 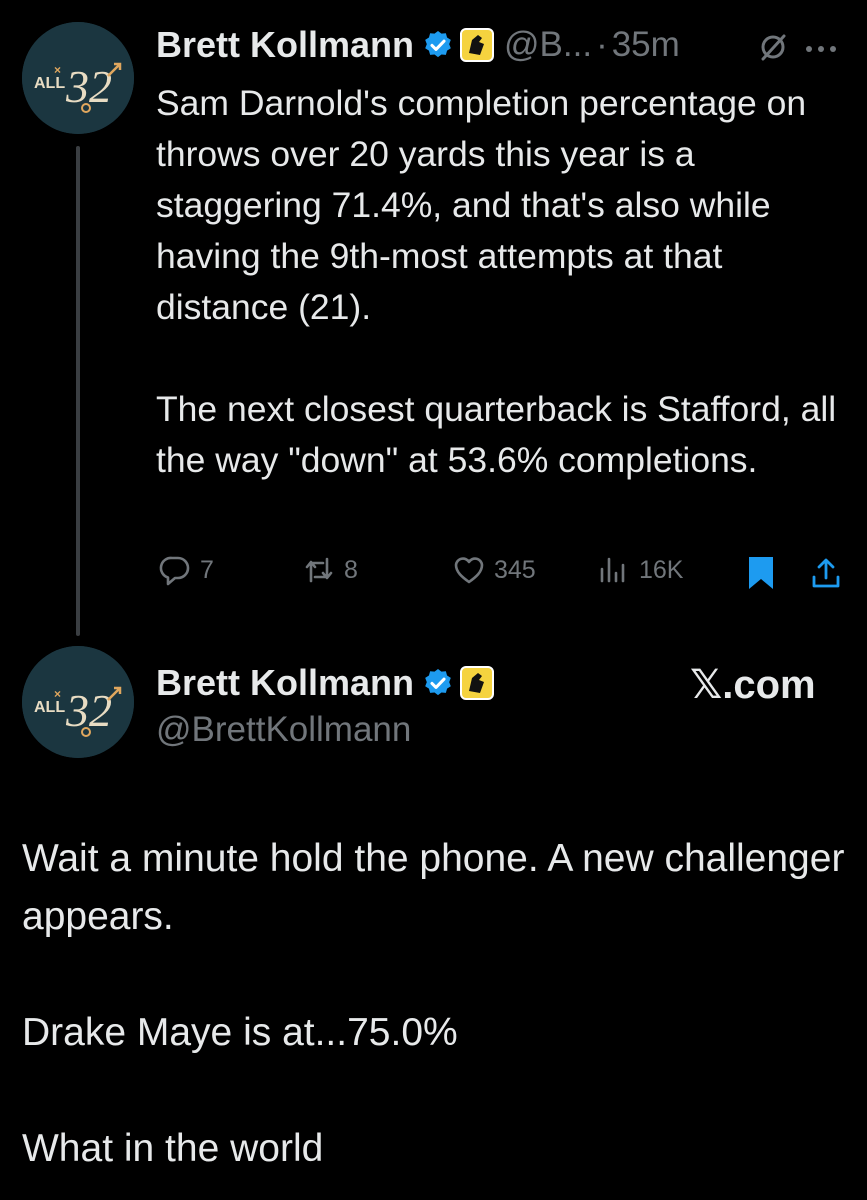 I want to click on like-icon, so click(x=469, y=570).